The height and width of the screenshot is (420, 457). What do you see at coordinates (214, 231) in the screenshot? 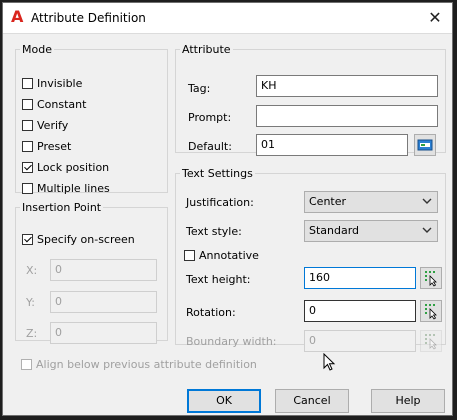
I see `text-style-label: Text style:` at bounding box center [214, 231].